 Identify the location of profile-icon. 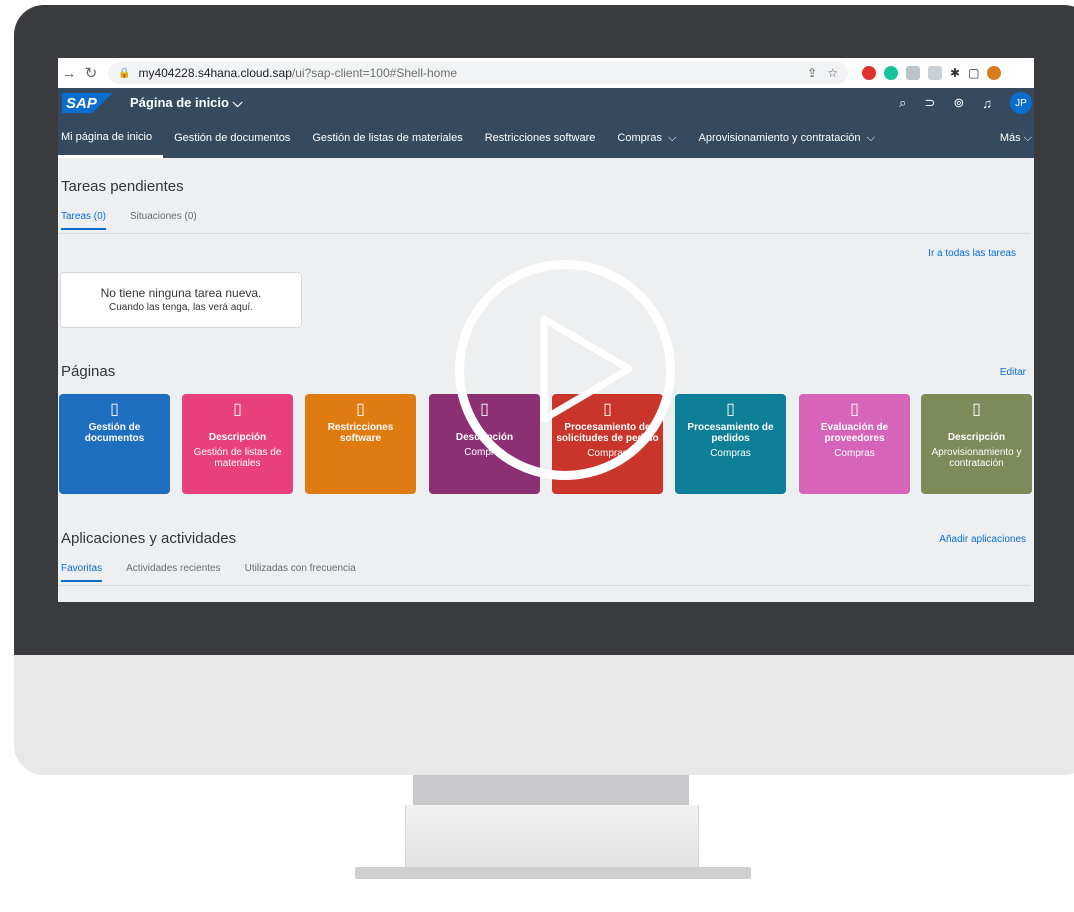
(994, 73).